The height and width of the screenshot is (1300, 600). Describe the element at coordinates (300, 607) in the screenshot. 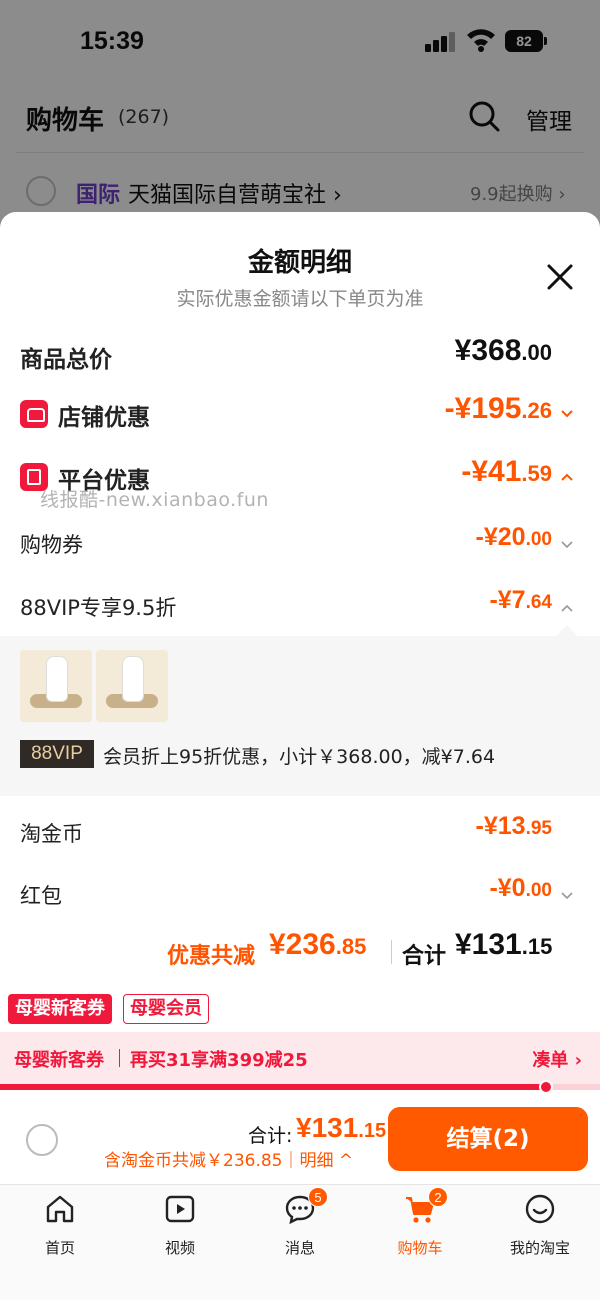

I see `row-vip-discount: 88VIP专享9.5折 -¥7.64` at that location.